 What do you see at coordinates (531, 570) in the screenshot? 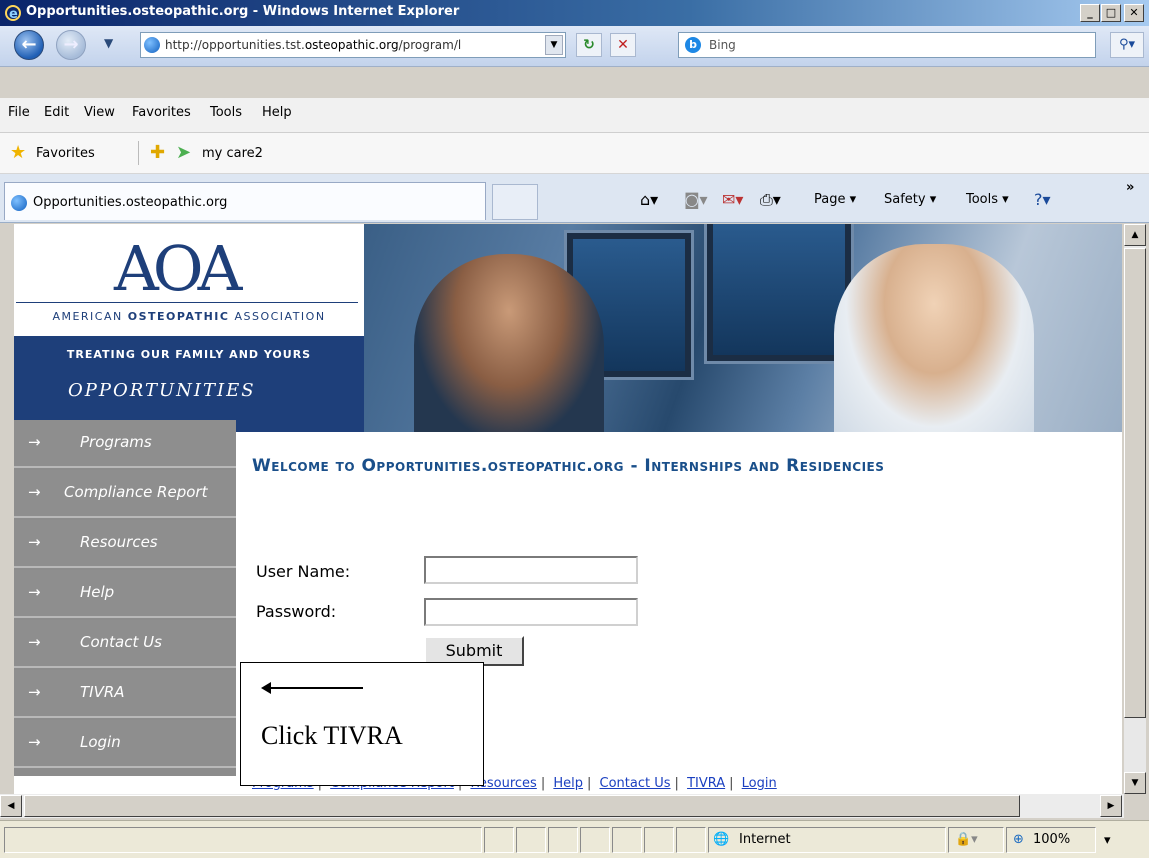
I see `username-field` at bounding box center [531, 570].